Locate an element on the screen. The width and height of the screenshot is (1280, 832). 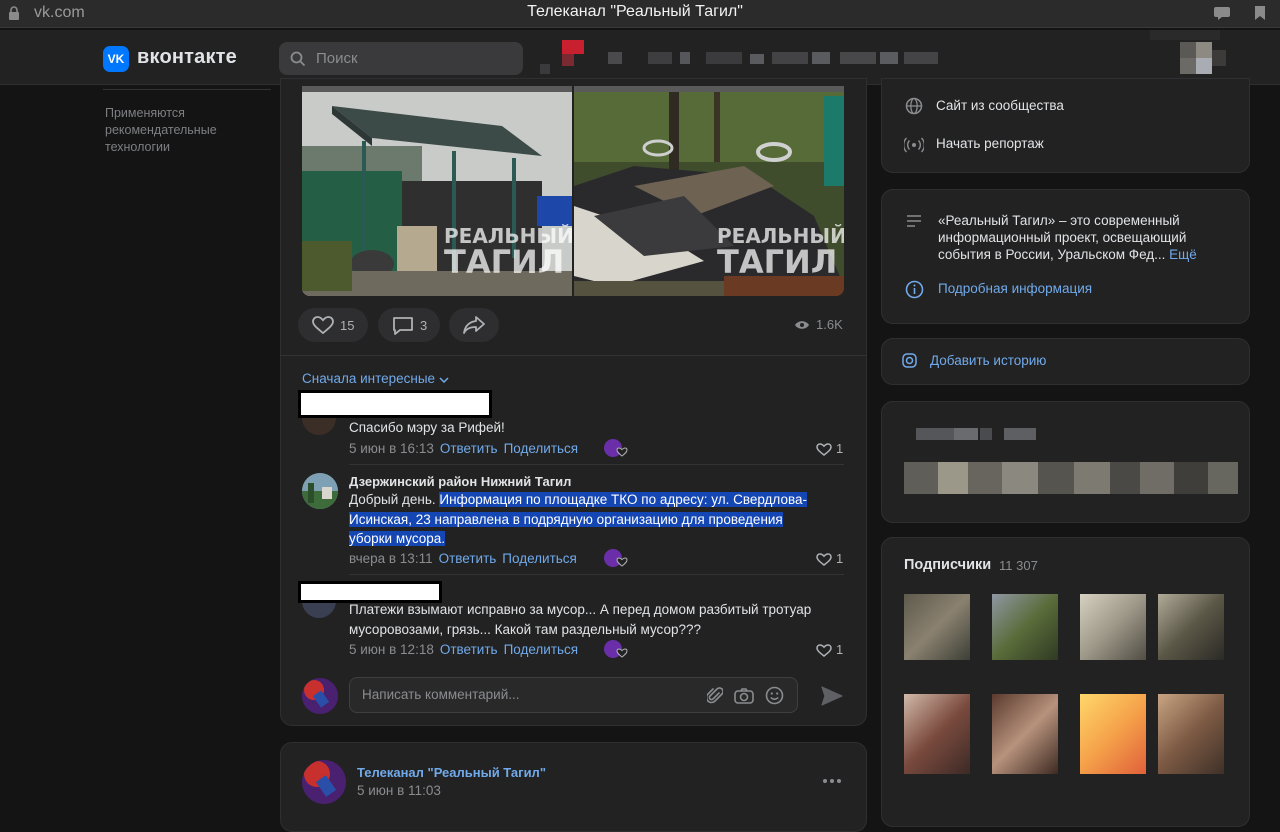
comment-like-count-3: 1 is located at coordinates (840, 649).